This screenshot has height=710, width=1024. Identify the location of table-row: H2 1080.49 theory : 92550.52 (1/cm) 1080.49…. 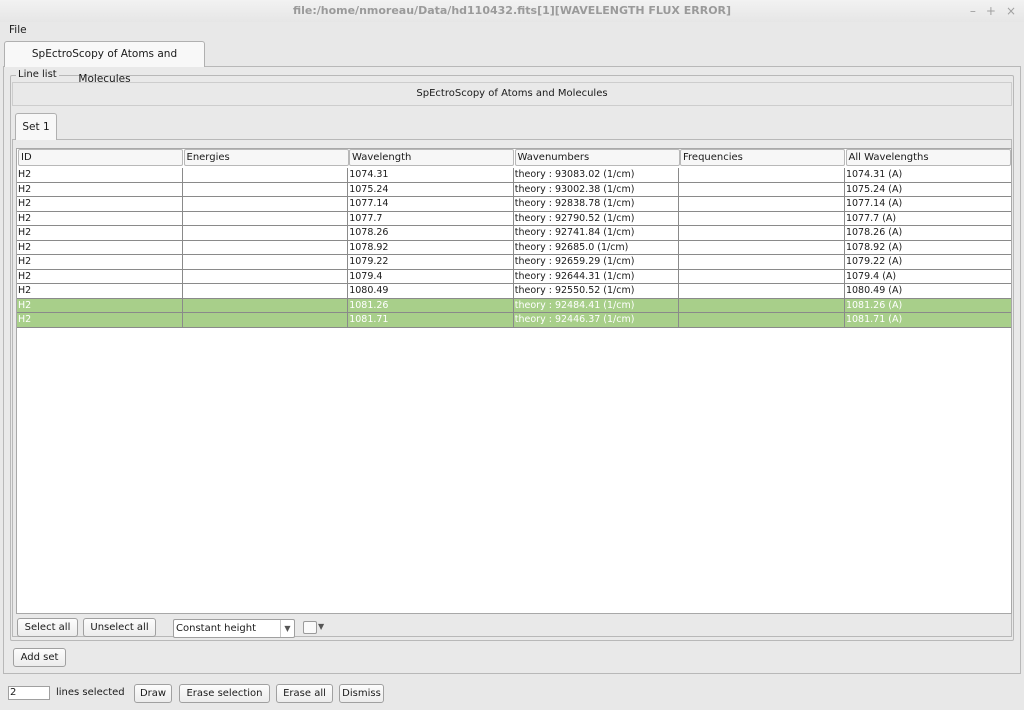
(514, 291).